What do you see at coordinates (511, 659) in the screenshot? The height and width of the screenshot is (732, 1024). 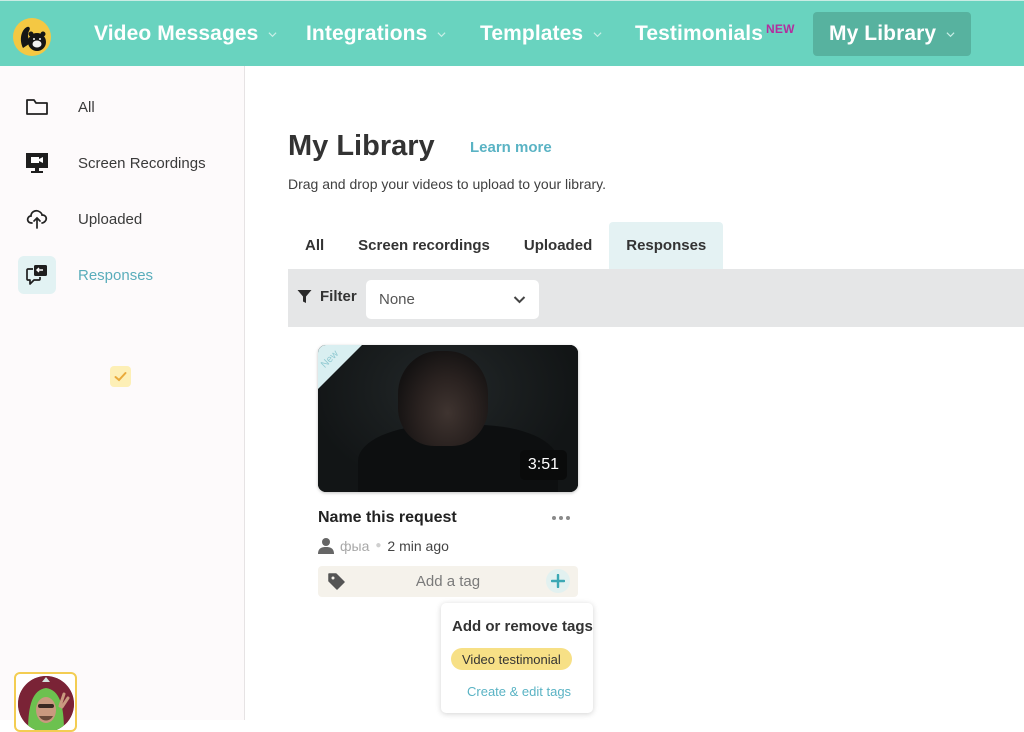 I see `tag-chip-video-testimonial: Video testimonial` at bounding box center [511, 659].